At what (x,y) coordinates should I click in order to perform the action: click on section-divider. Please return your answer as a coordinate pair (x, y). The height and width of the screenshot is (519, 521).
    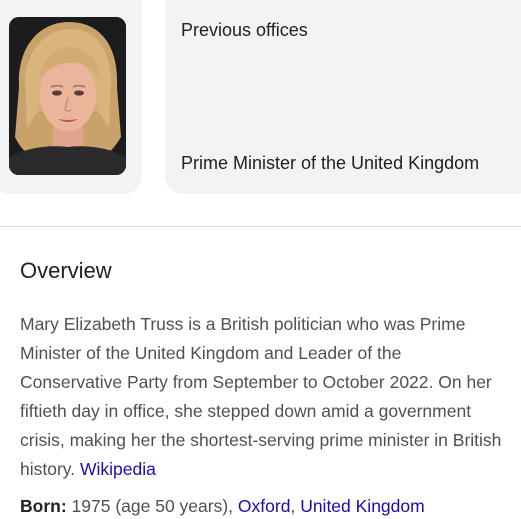
    Looking at the image, I should click on (260, 226).